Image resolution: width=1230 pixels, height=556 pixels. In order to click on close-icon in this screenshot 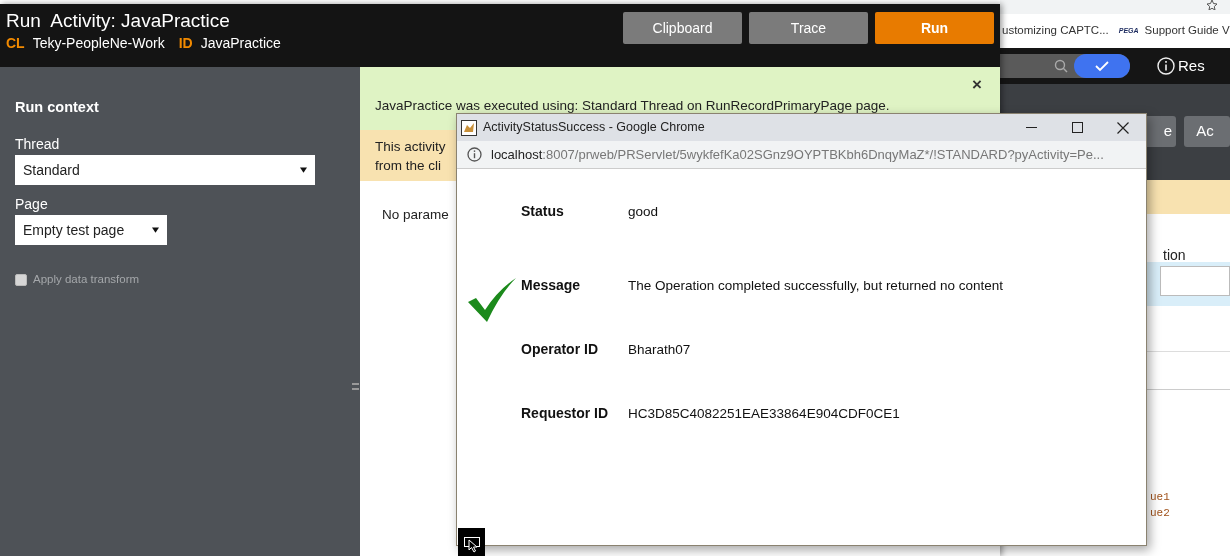, I will do `click(1123, 127)`.